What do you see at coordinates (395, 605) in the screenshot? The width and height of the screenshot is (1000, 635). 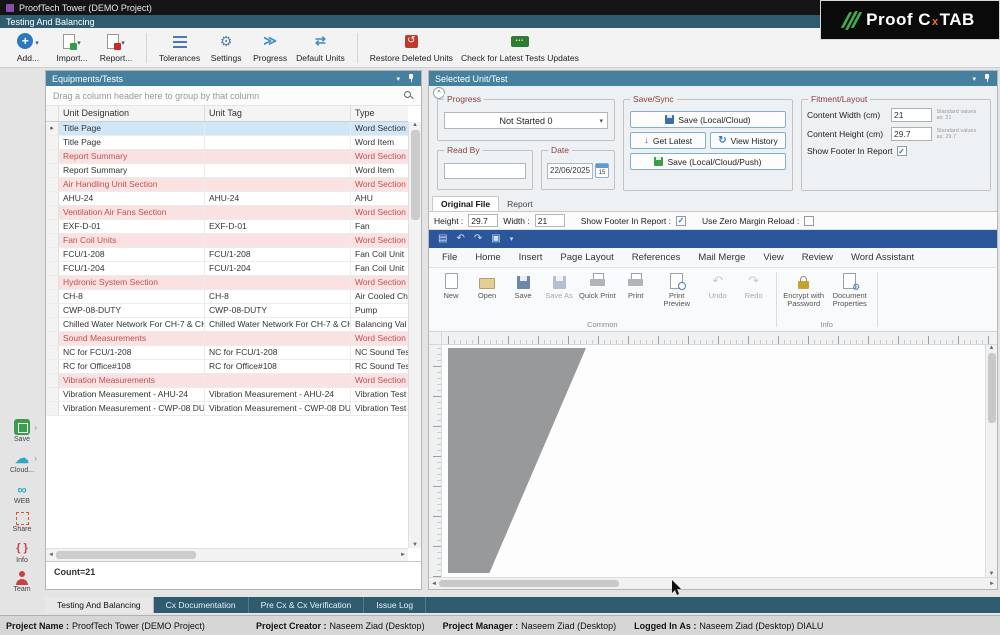 I see `module-tab-issue-log: Issue Log` at bounding box center [395, 605].